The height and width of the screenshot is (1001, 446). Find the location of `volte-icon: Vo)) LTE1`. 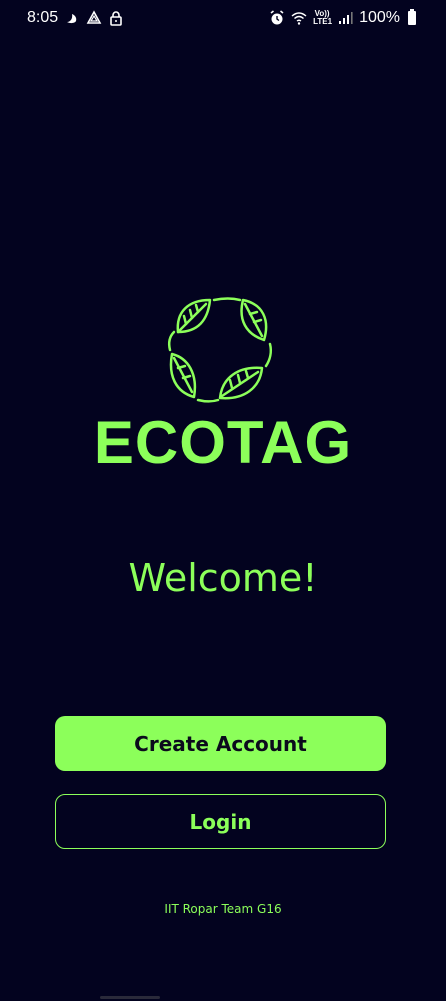

volte-icon: Vo)) LTE1 is located at coordinates (323, 18).